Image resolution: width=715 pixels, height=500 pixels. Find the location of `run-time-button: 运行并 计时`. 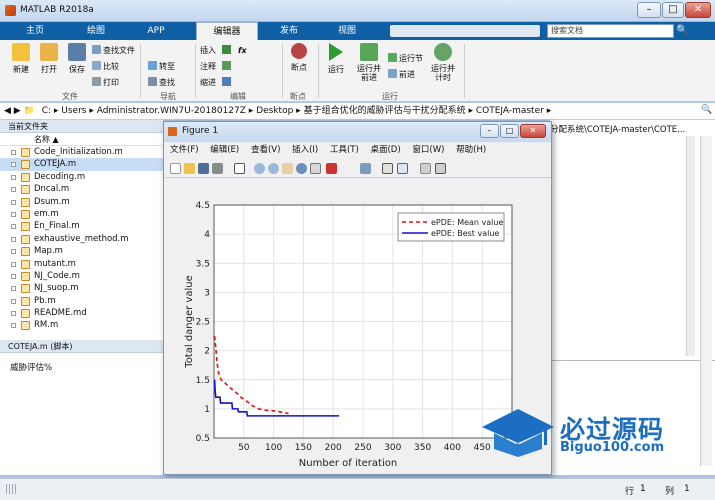

run-time-button: 运行并 计时 is located at coordinates (443, 62).